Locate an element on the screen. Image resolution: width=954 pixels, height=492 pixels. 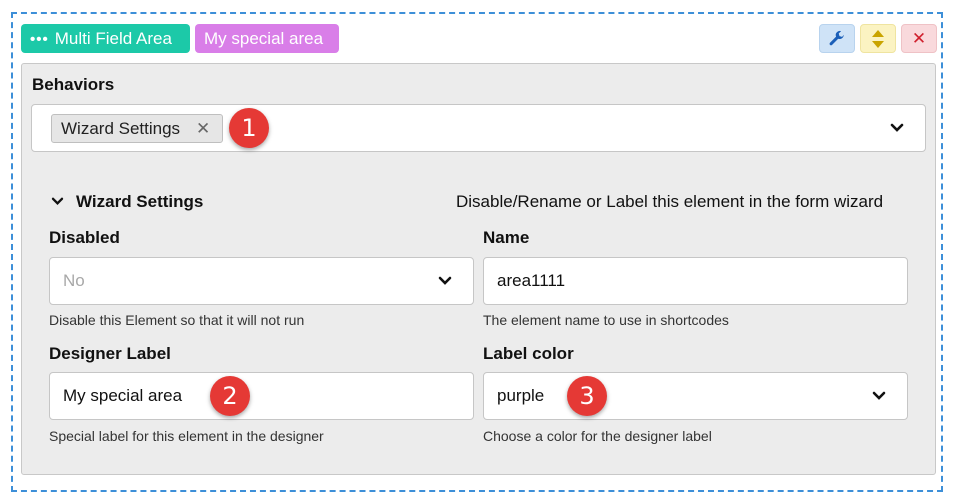
up-down-icon is located at coordinates (878, 38).